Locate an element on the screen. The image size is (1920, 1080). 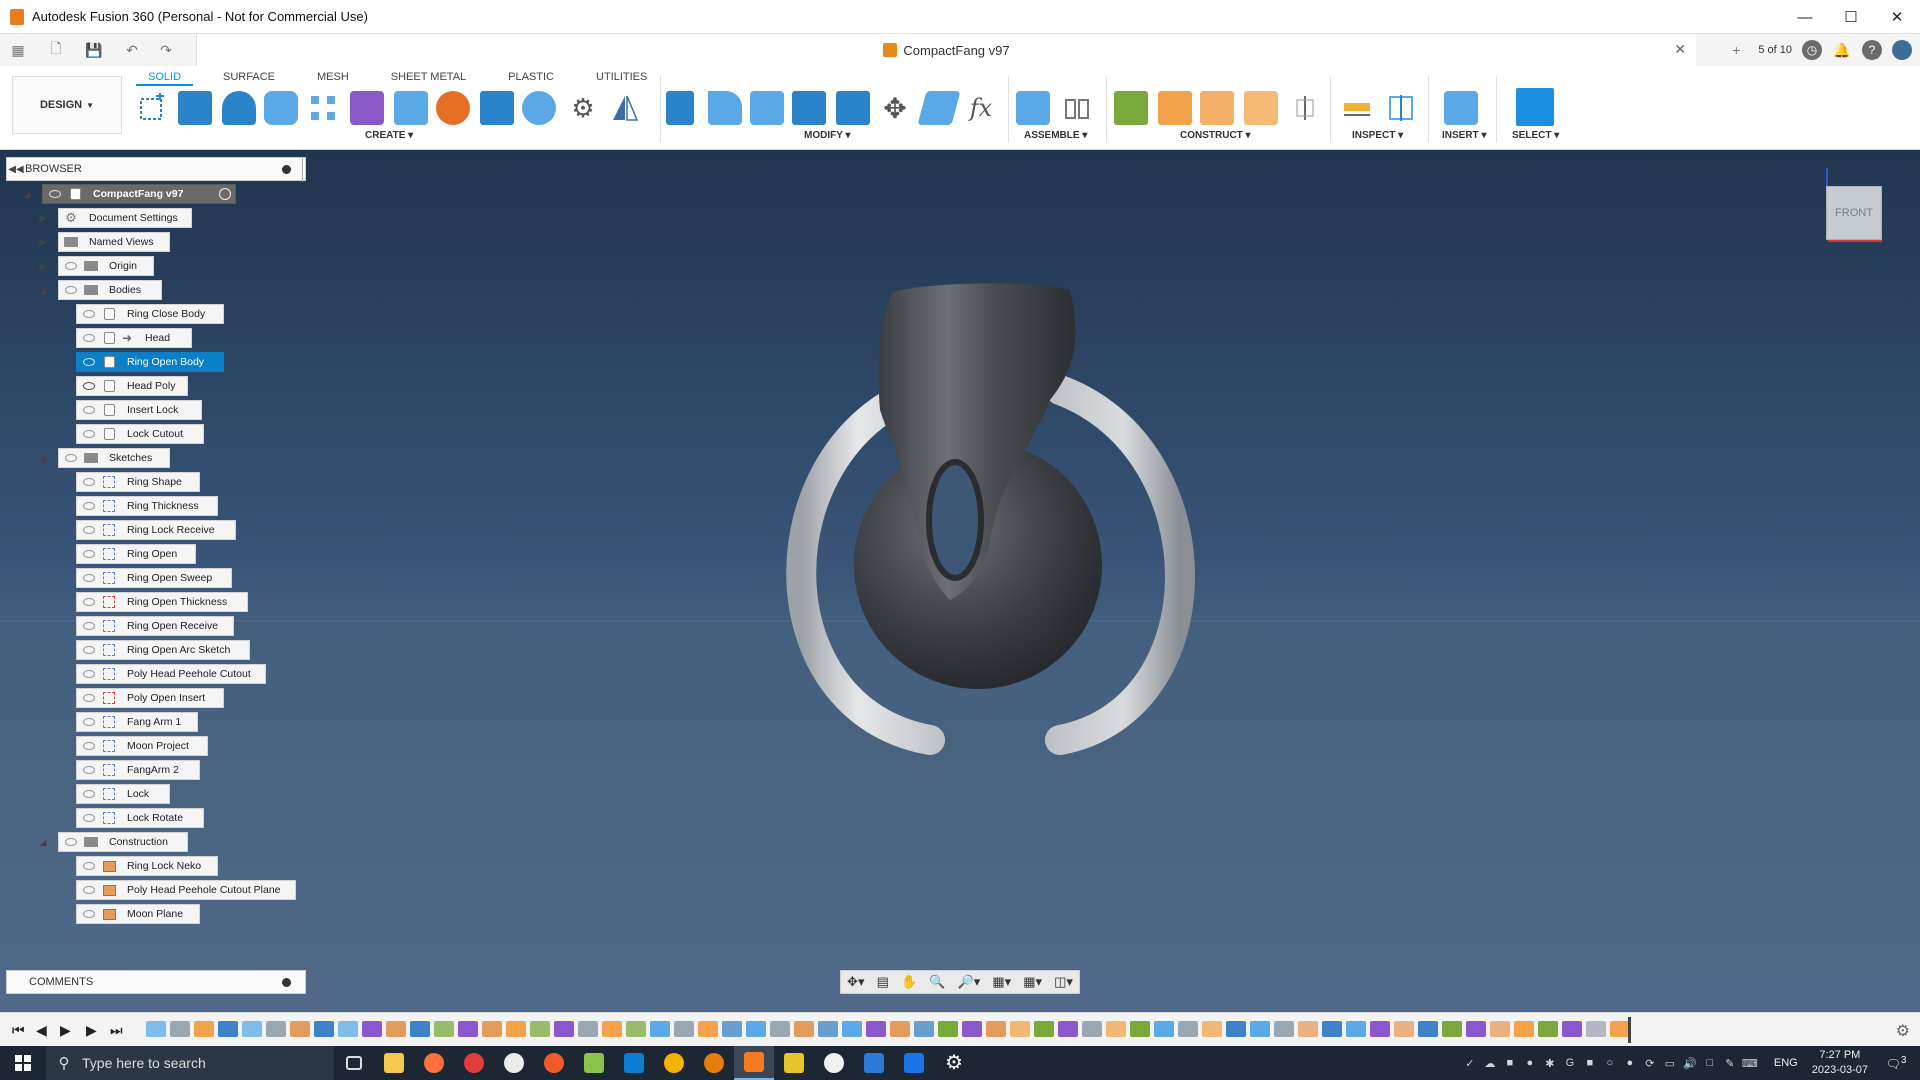
panel-resize-handle is located at coordinates (304, 170).